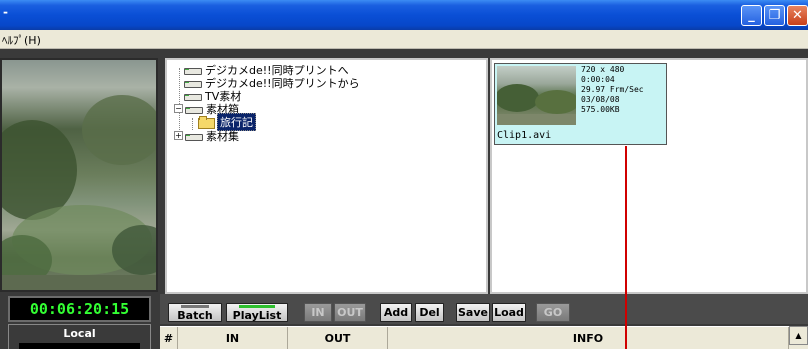 The height and width of the screenshot is (349, 808). What do you see at coordinates (222, 136) in the screenshot?
I see `tree-item-label: 素材集` at bounding box center [222, 136].